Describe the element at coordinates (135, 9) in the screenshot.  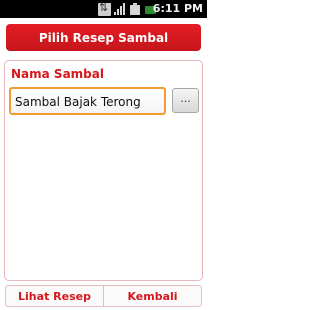
I see `battery-icon` at that location.